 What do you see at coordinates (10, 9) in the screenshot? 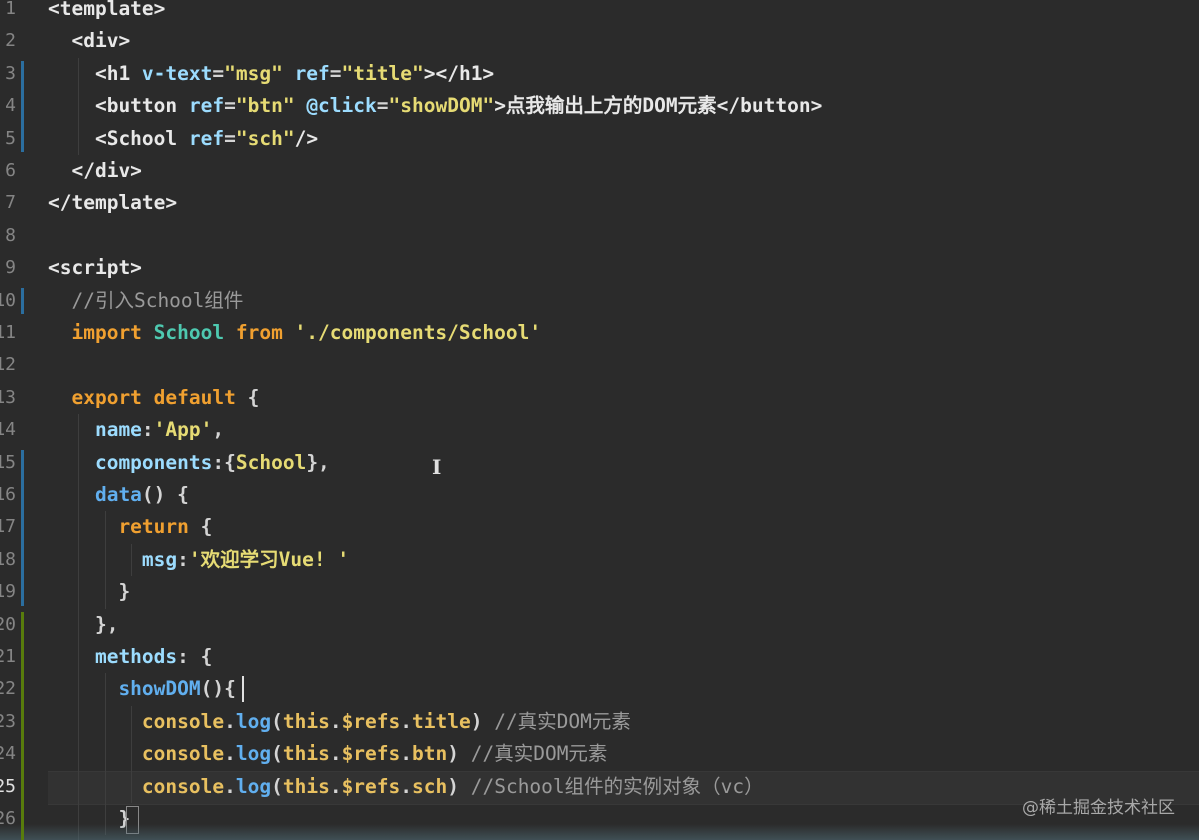
I see `line-number: 1` at bounding box center [10, 9].